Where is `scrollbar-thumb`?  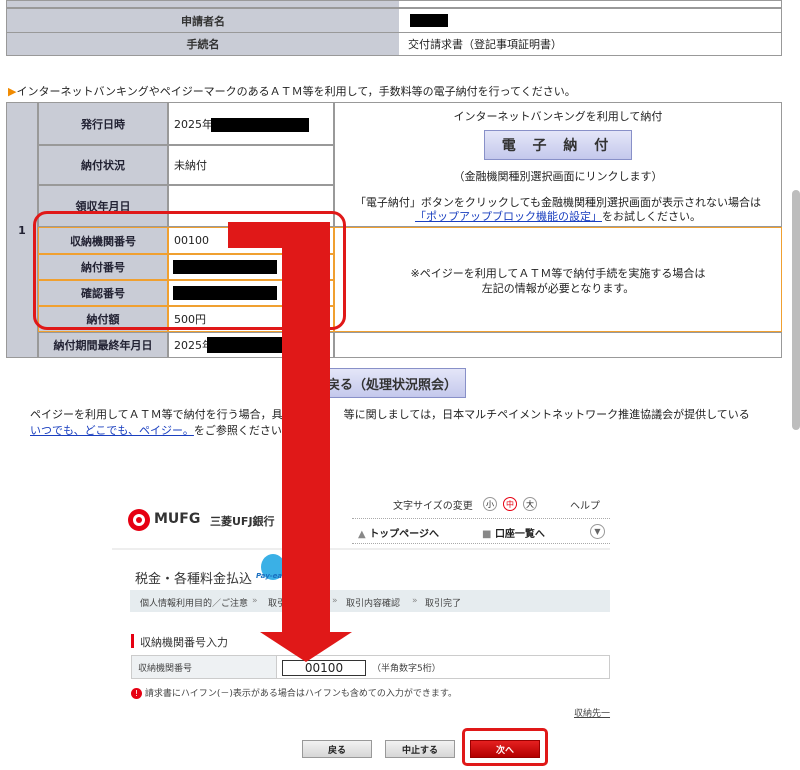
scrollbar-thumb is located at coordinates (796, 310).